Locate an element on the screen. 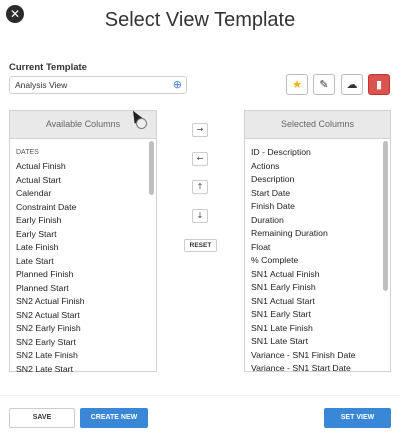  set-view-button: SET VIEW is located at coordinates (357, 418).